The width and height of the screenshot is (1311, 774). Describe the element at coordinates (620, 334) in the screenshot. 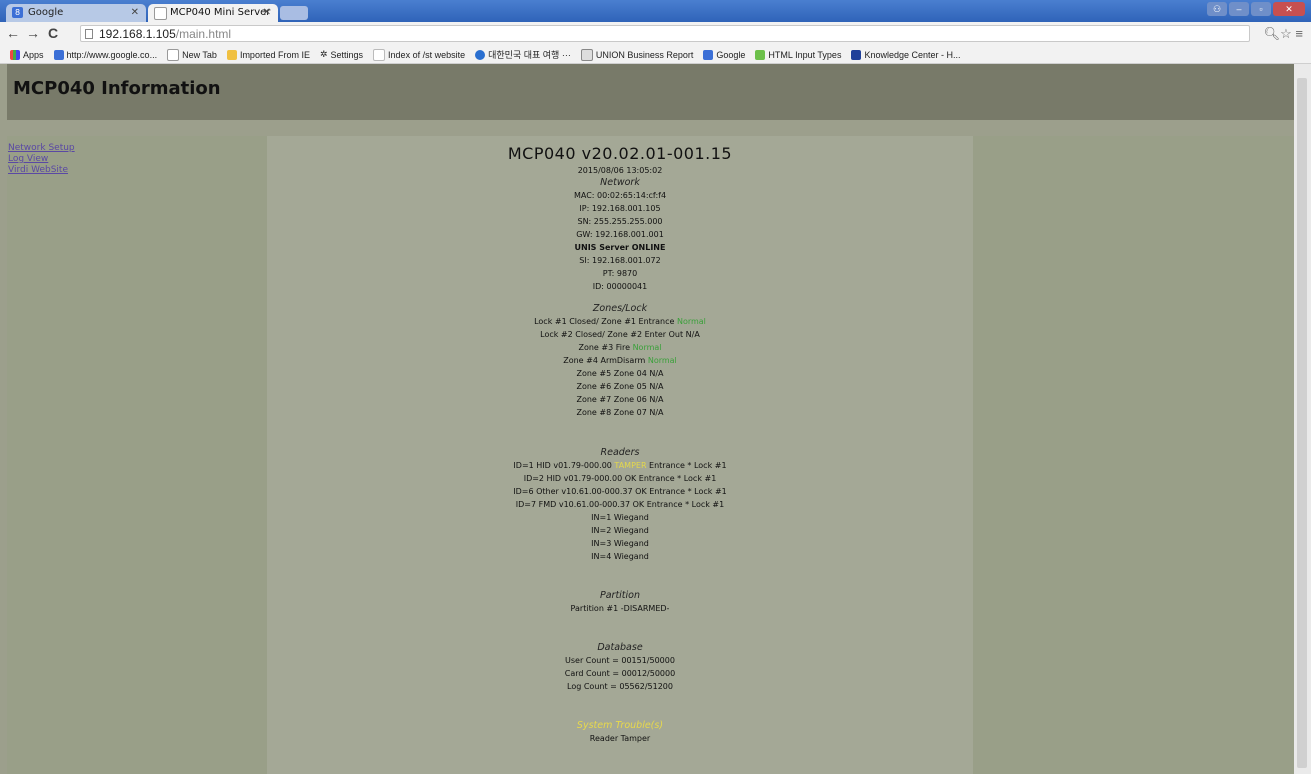

I see `zone-line: Lock #2 Closed/ Zone #2 Enter Out N/A` at that location.